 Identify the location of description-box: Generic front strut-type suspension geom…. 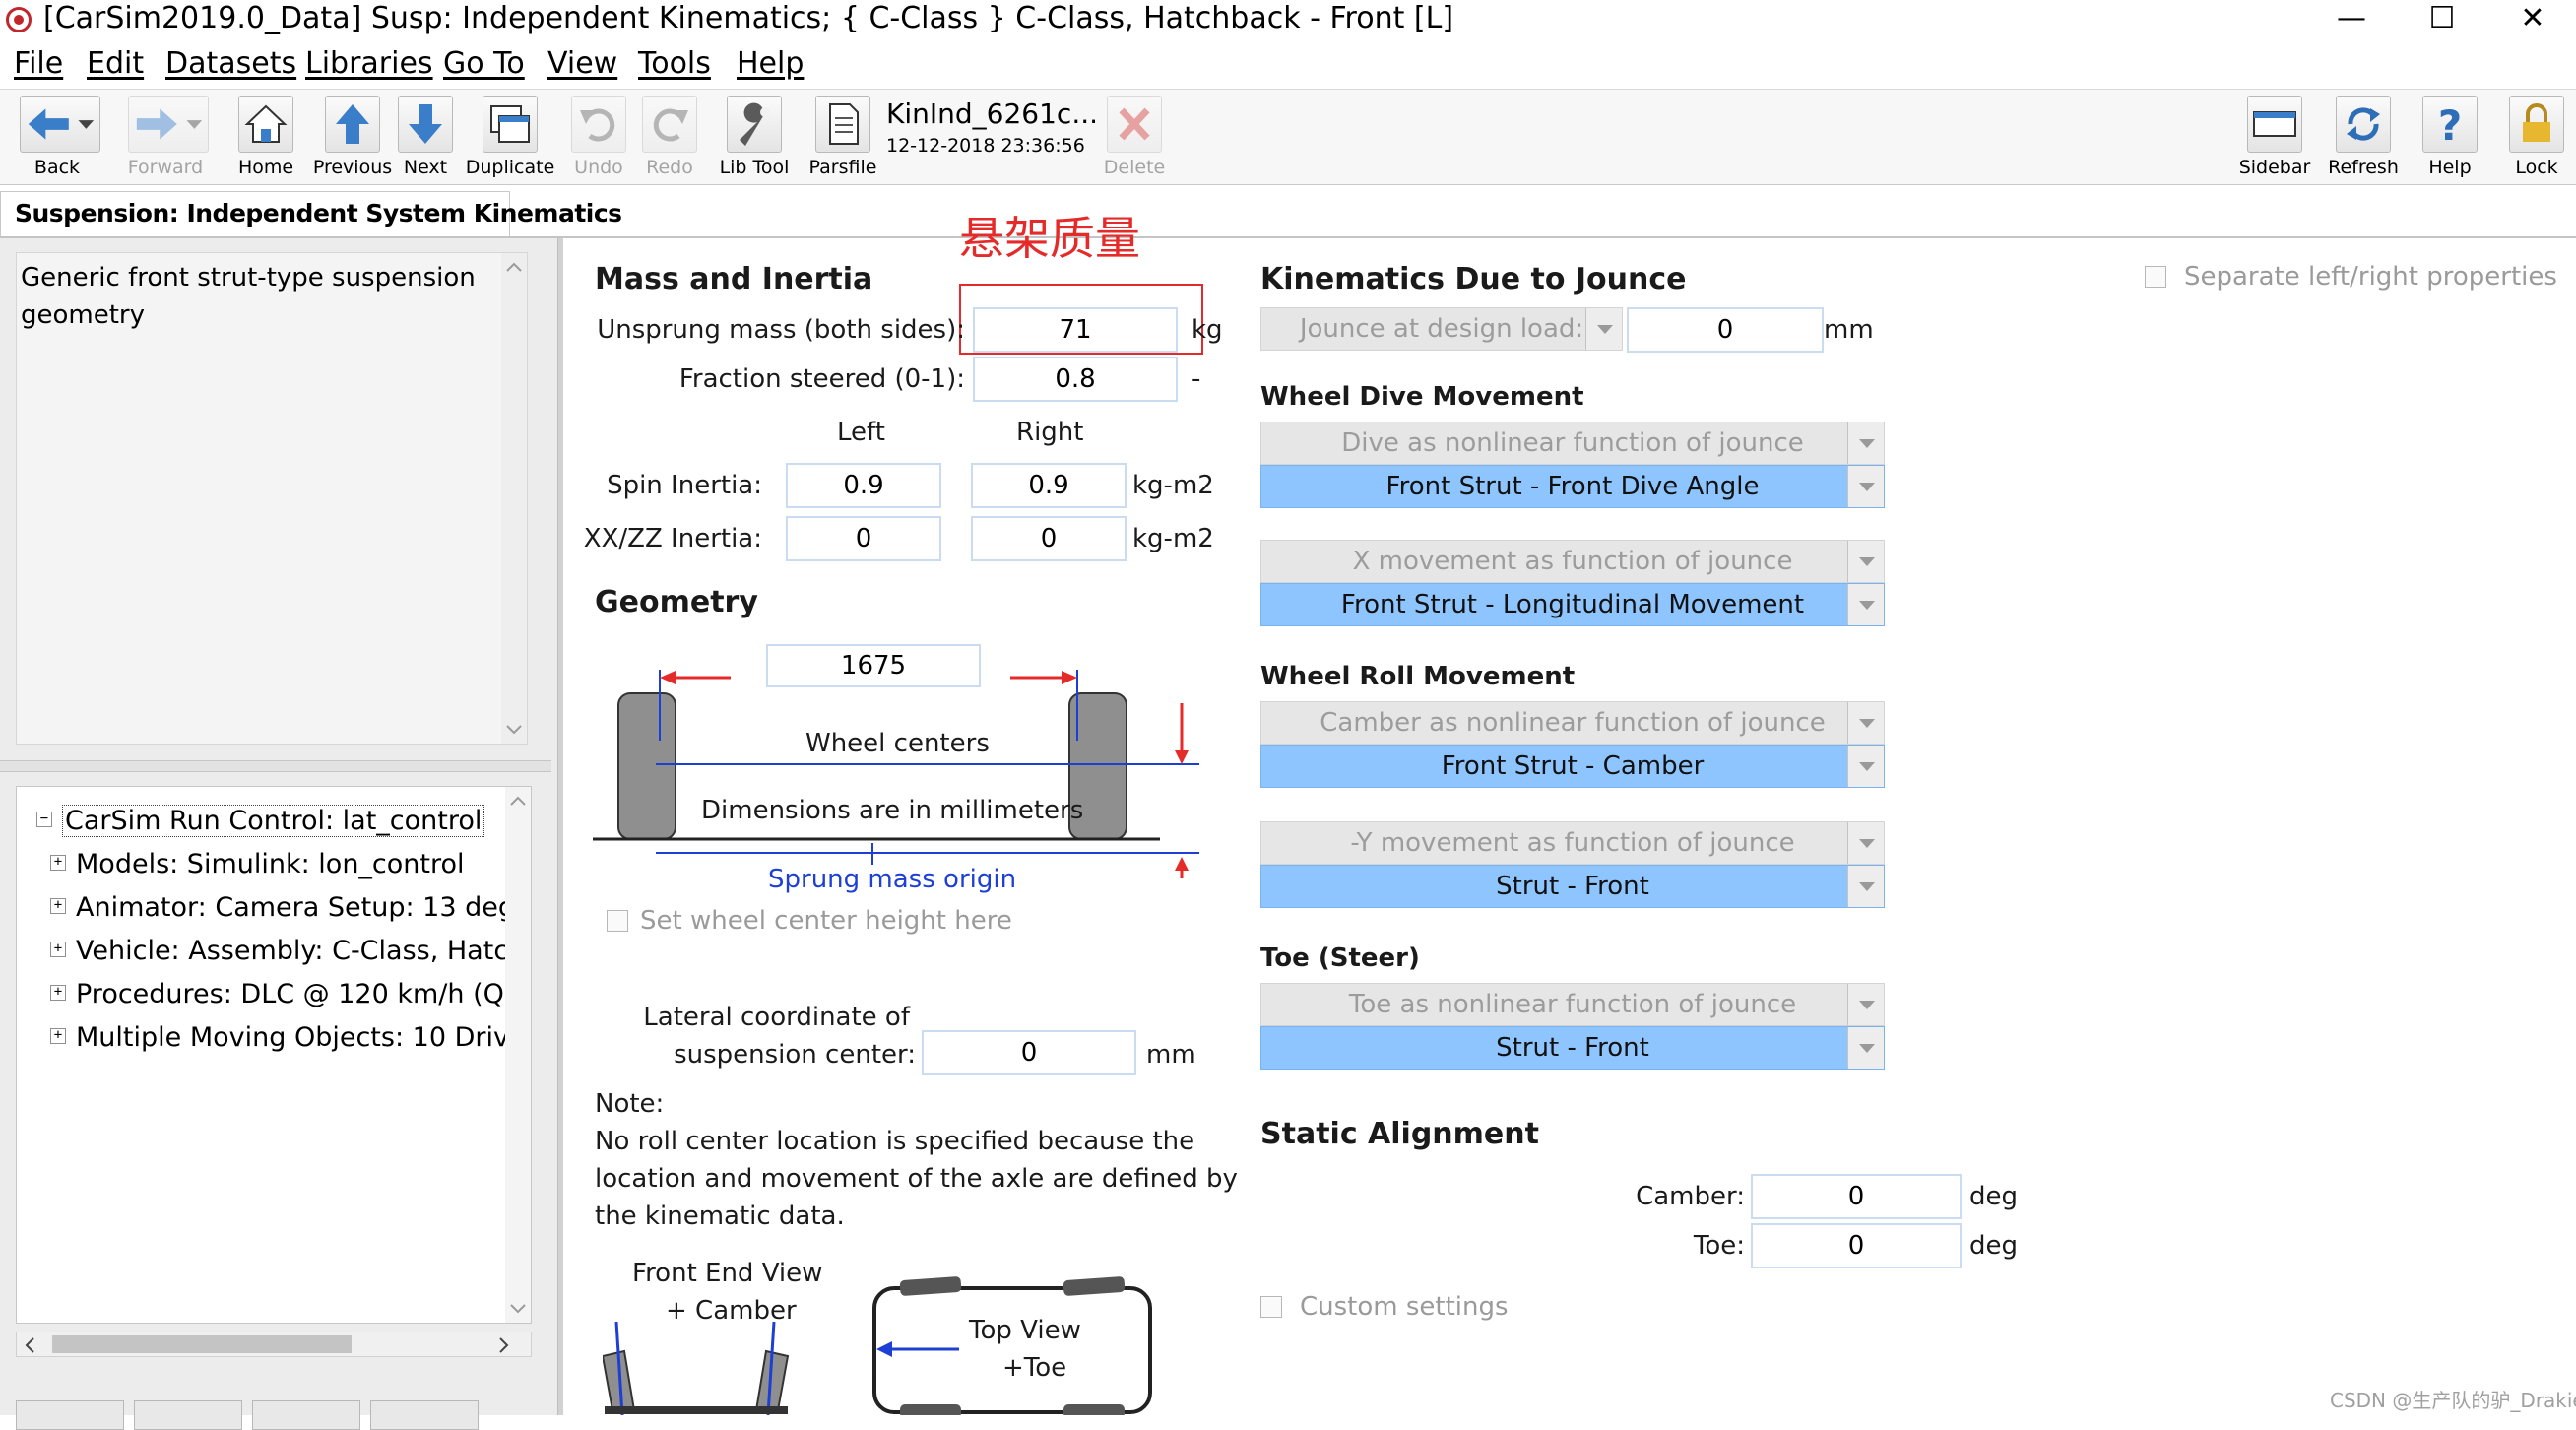
(272, 498).